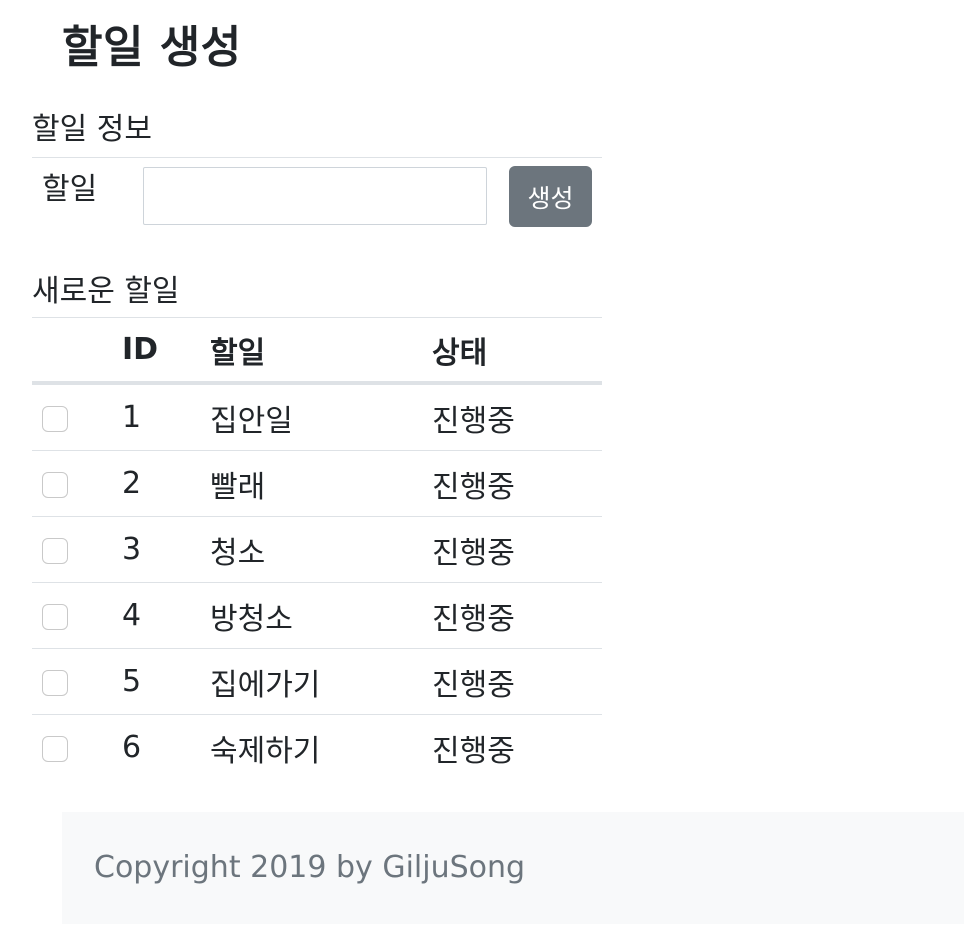  What do you see at coordinates (317, 135) in the screenshot?
I see `todo-info-section-title: 할일 정보` at bounding box center [317, 135].